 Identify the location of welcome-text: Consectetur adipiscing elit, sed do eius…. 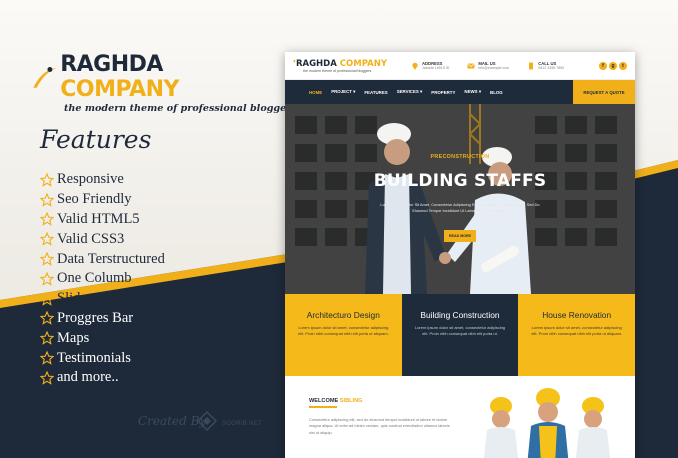
(379, 426).